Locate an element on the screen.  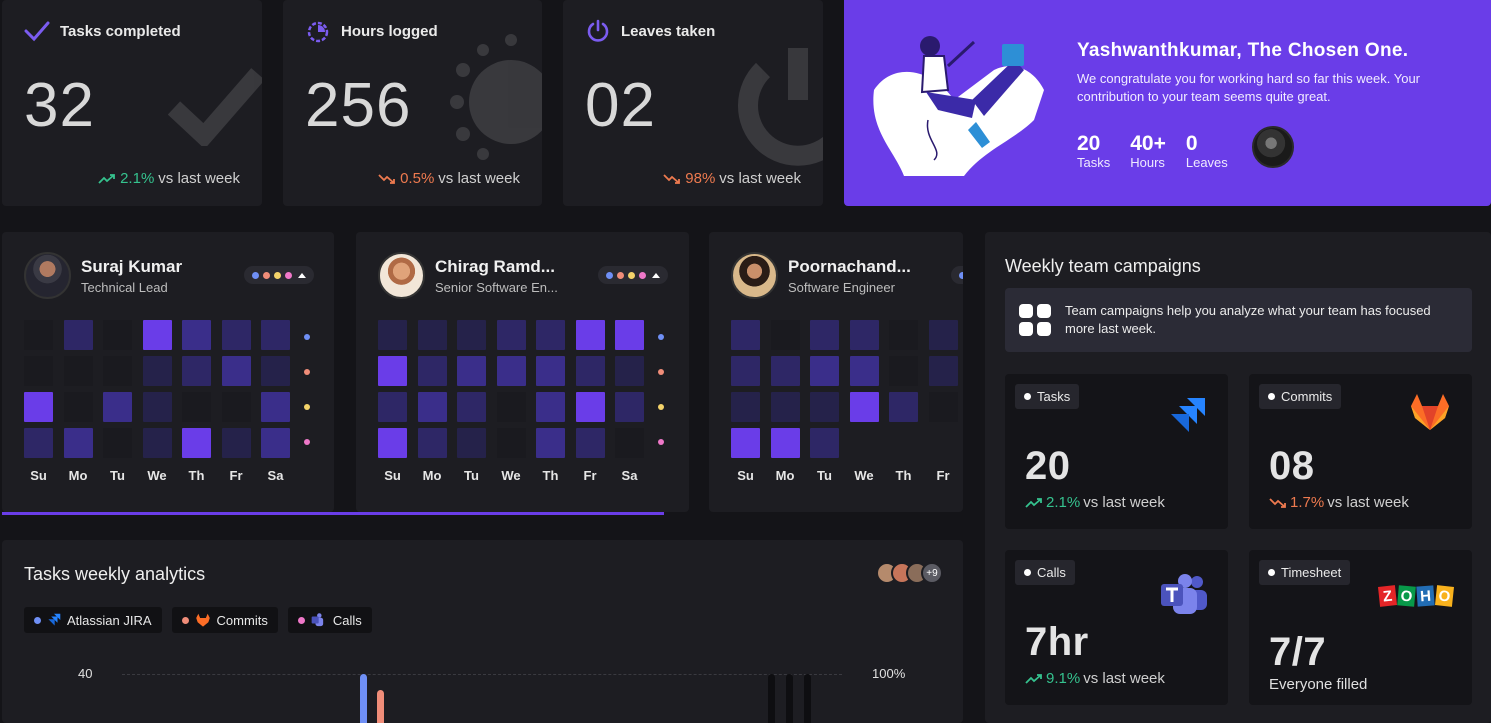
banner-stat-label: Leaves is located at coordinates (1206, 162).